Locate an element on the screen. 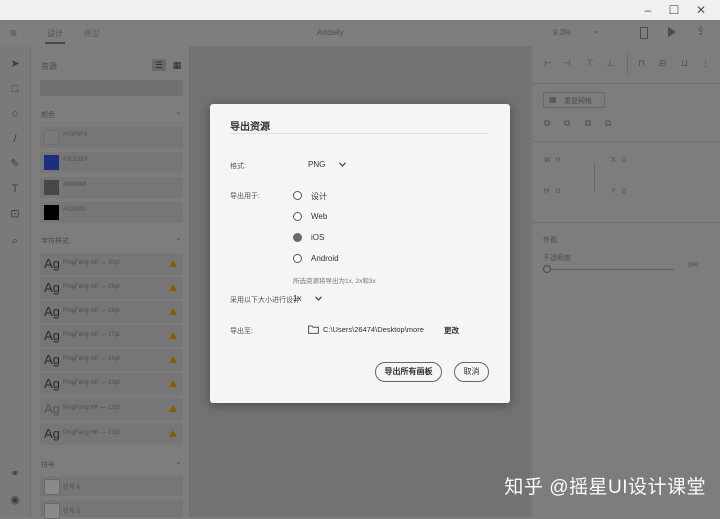 This screenshot has width=720, height=519. color-label: #888888 is located at coordinates (75, 185).